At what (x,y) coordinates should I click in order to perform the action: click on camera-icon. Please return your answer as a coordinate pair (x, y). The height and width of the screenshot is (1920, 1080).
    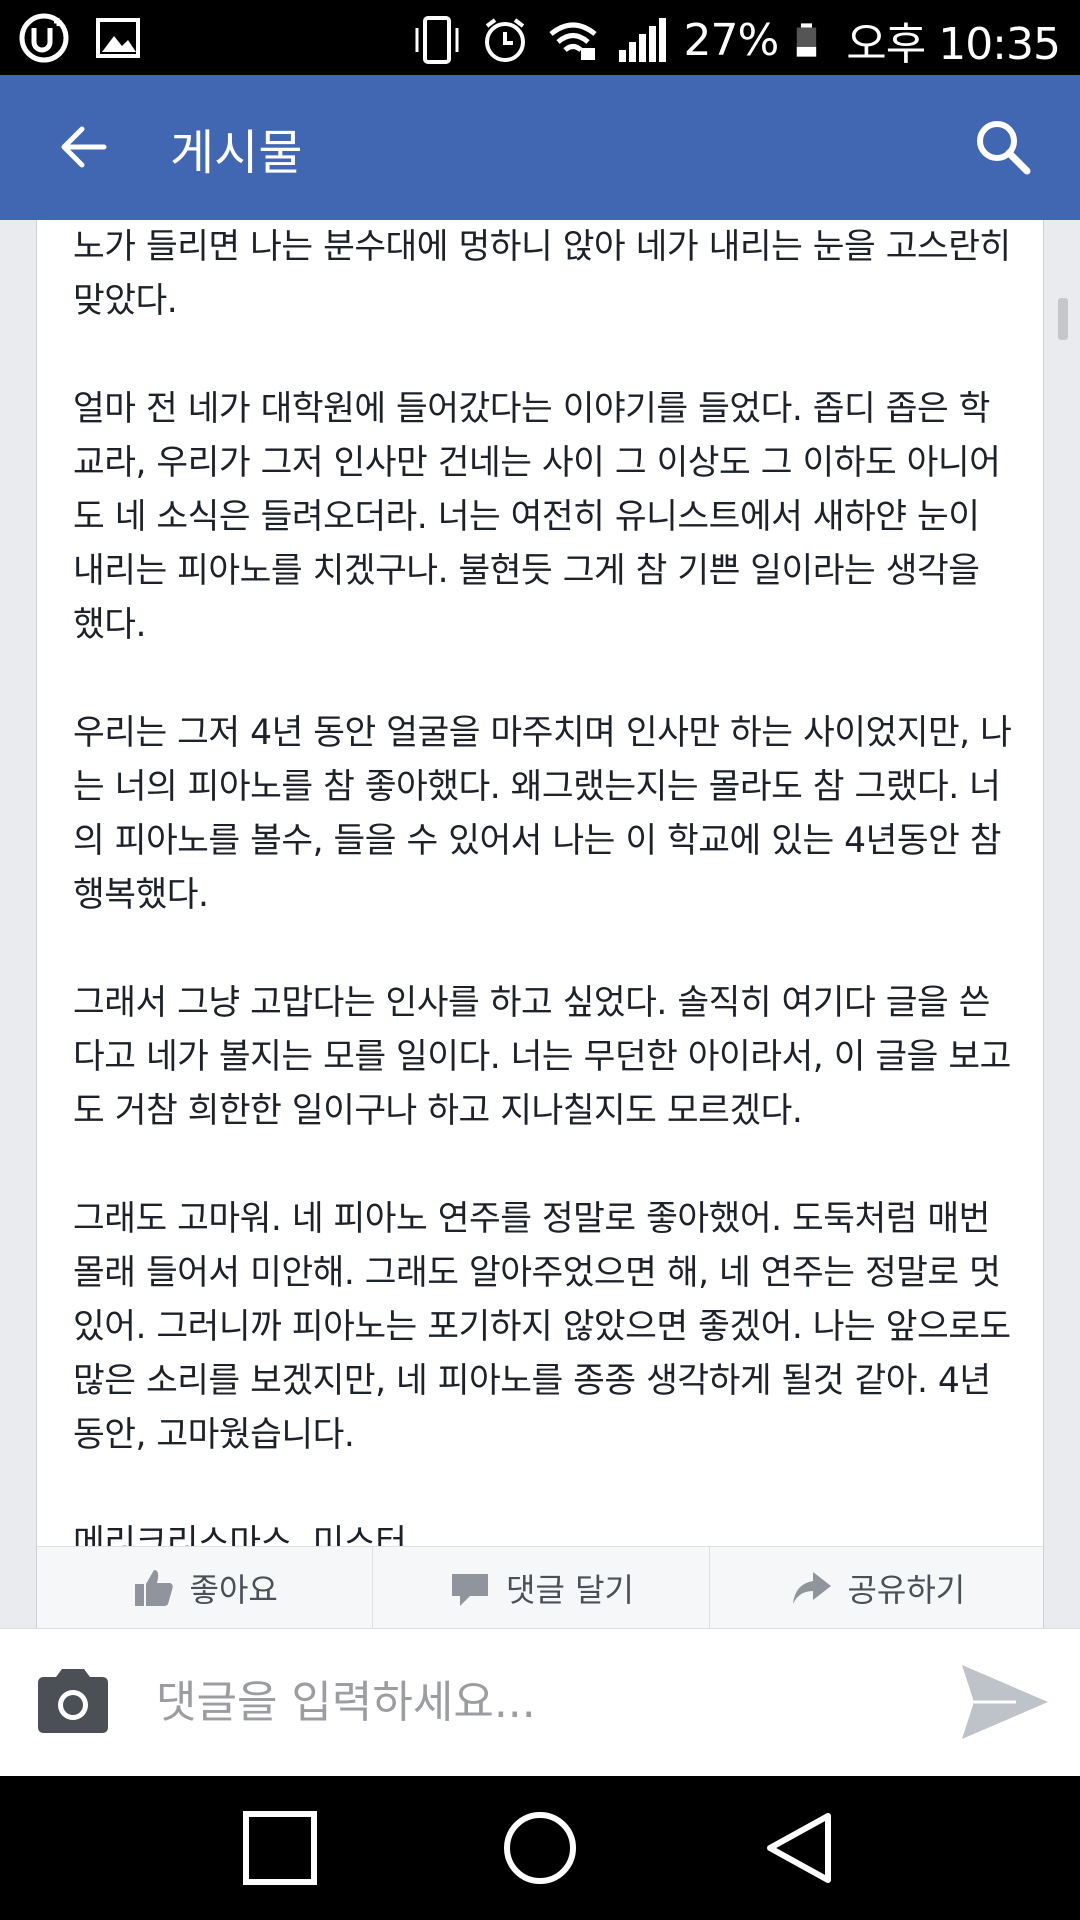
    Looking at the image, I should click on (73, 1700).